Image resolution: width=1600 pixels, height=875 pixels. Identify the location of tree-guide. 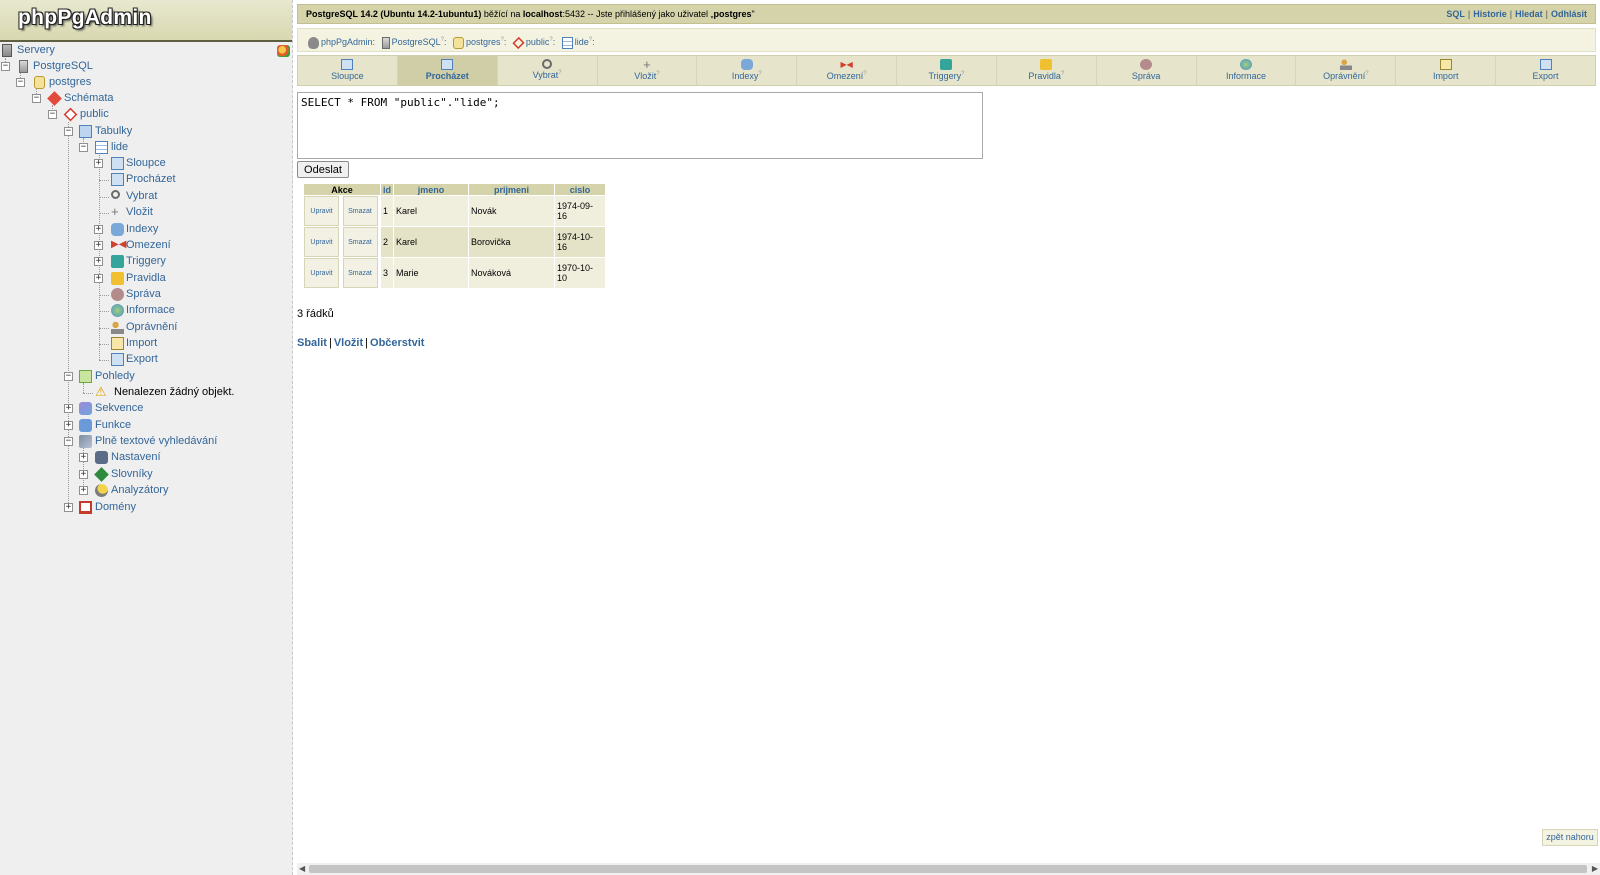
(88, 393).